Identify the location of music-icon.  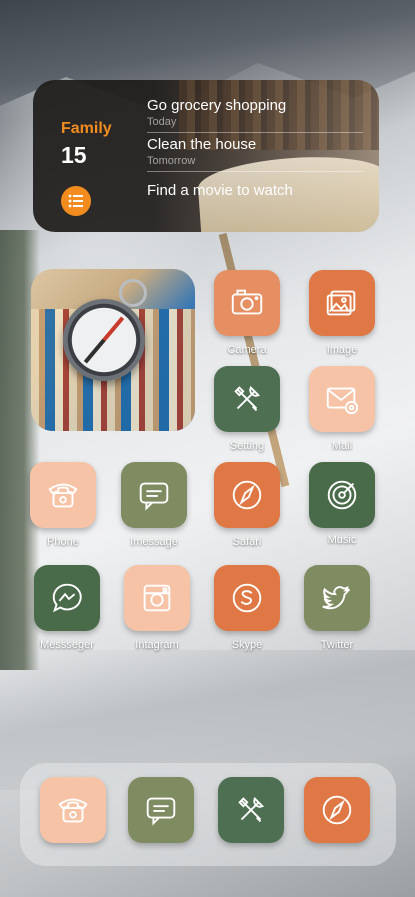
(342, 495).